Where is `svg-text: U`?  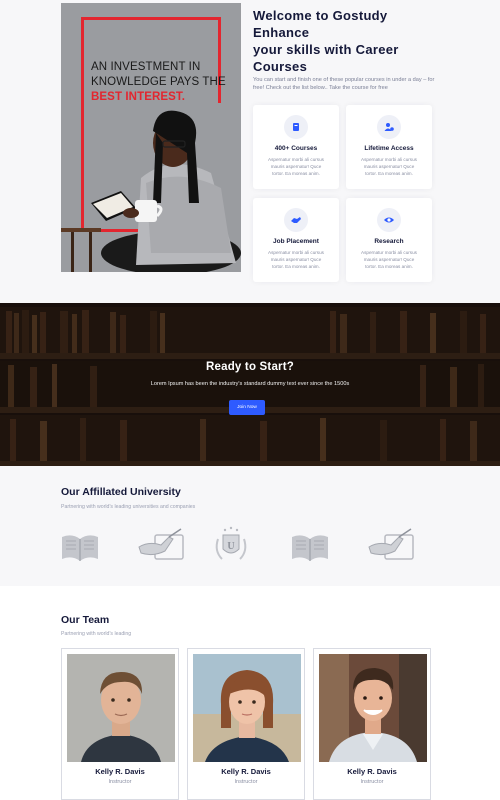
svg-text: U is located at coordinates (230, 546).